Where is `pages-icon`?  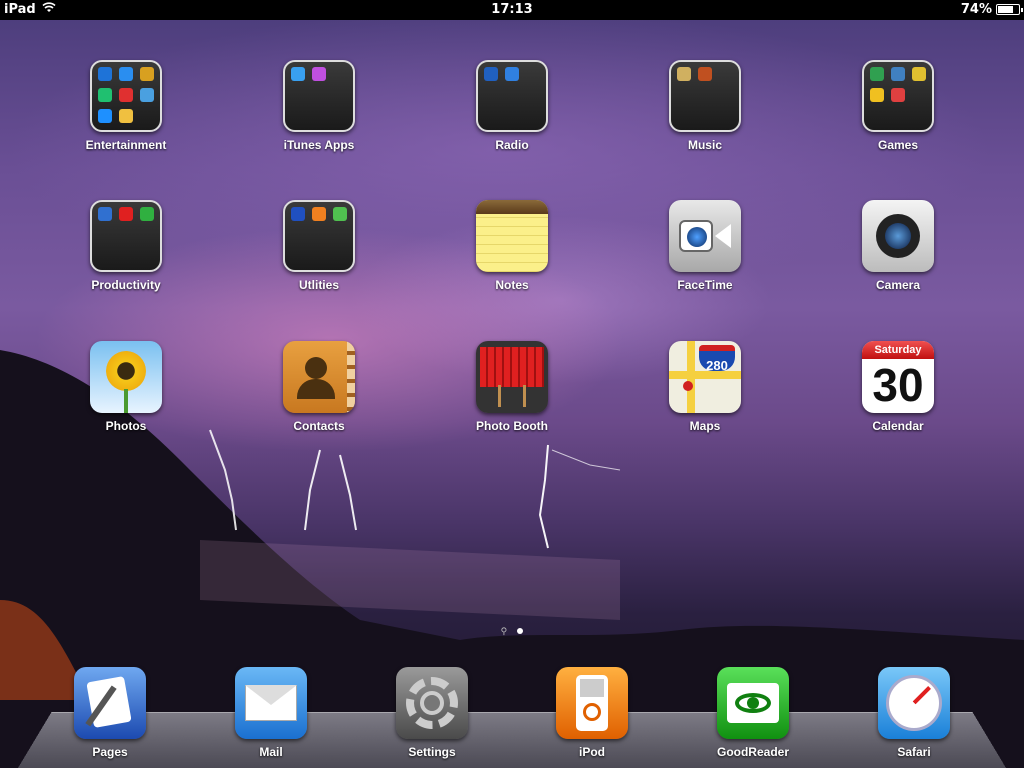 pages-icon is located at coordinates (110, 703).